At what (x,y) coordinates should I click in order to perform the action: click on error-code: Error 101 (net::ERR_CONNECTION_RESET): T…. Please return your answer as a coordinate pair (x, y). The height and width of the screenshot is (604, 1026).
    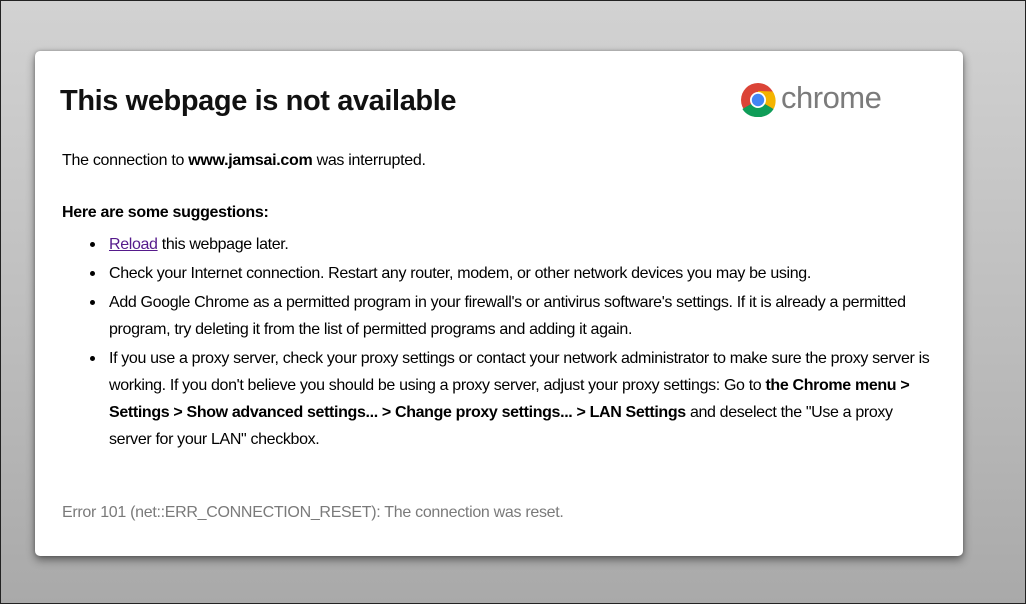
    Looking at the image, I should click on (313, 512).